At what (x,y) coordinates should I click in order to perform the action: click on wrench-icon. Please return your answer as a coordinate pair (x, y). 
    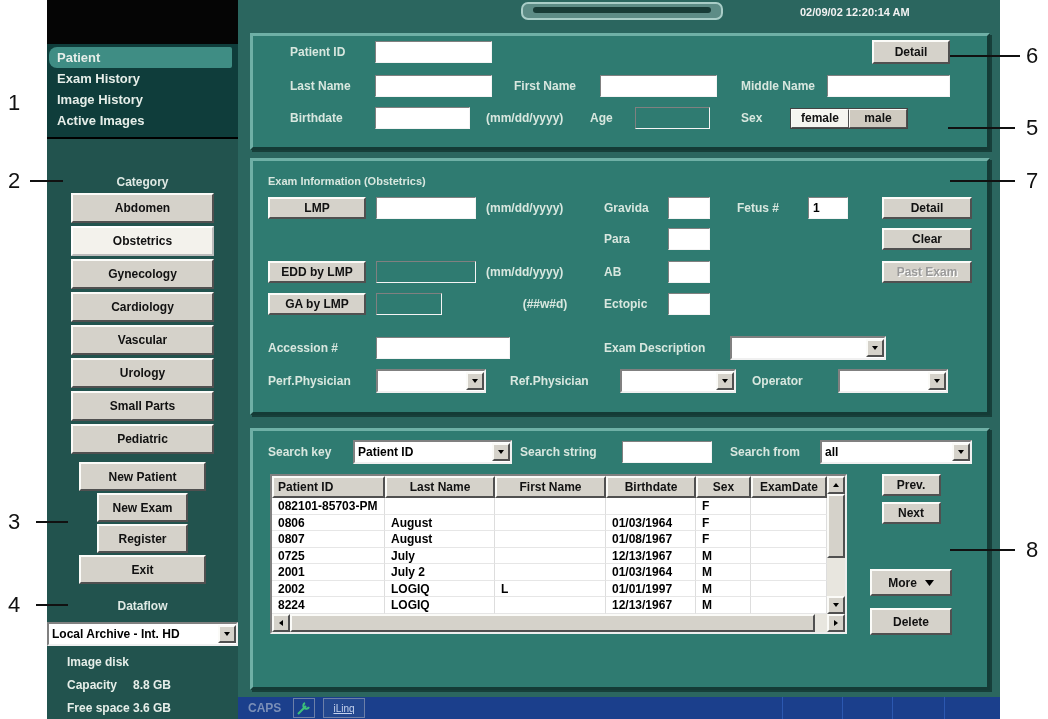
    Looking at the image, I should click on (304, 708).